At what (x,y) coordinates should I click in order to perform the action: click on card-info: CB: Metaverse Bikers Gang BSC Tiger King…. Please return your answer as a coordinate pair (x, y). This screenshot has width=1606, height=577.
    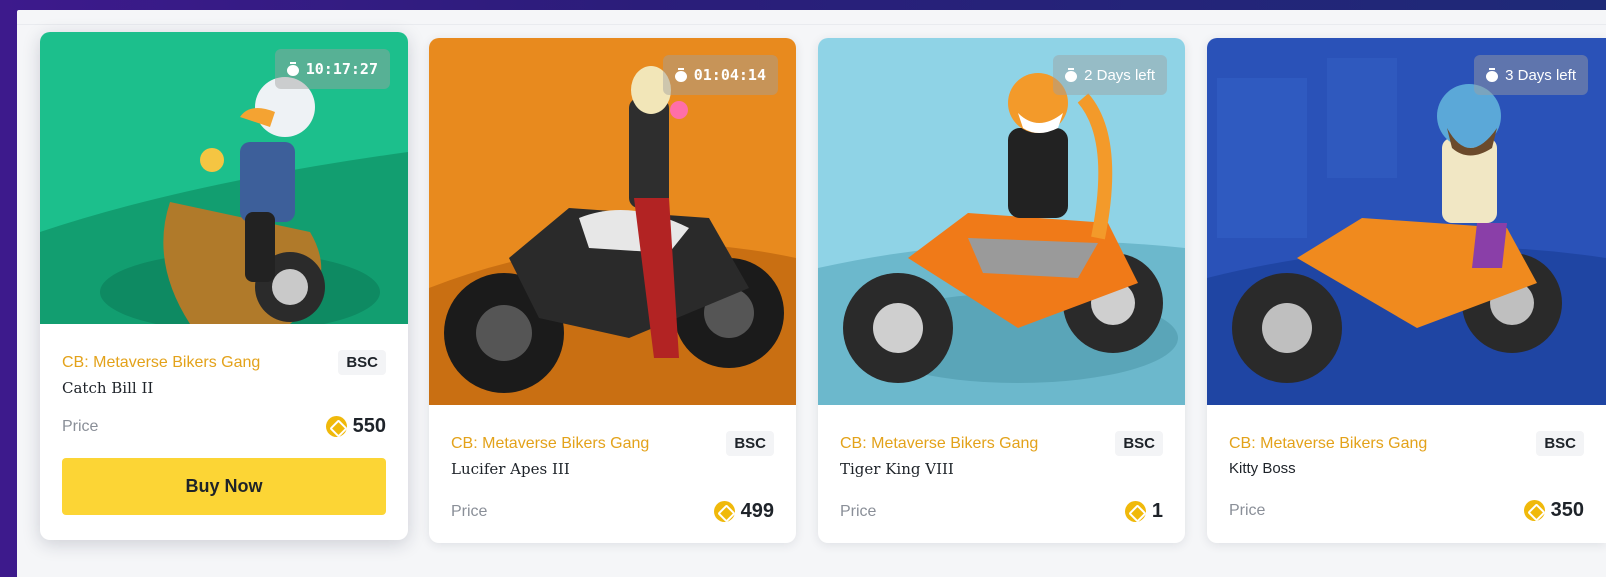
    Looking at the image, I should click on (1001, 464).